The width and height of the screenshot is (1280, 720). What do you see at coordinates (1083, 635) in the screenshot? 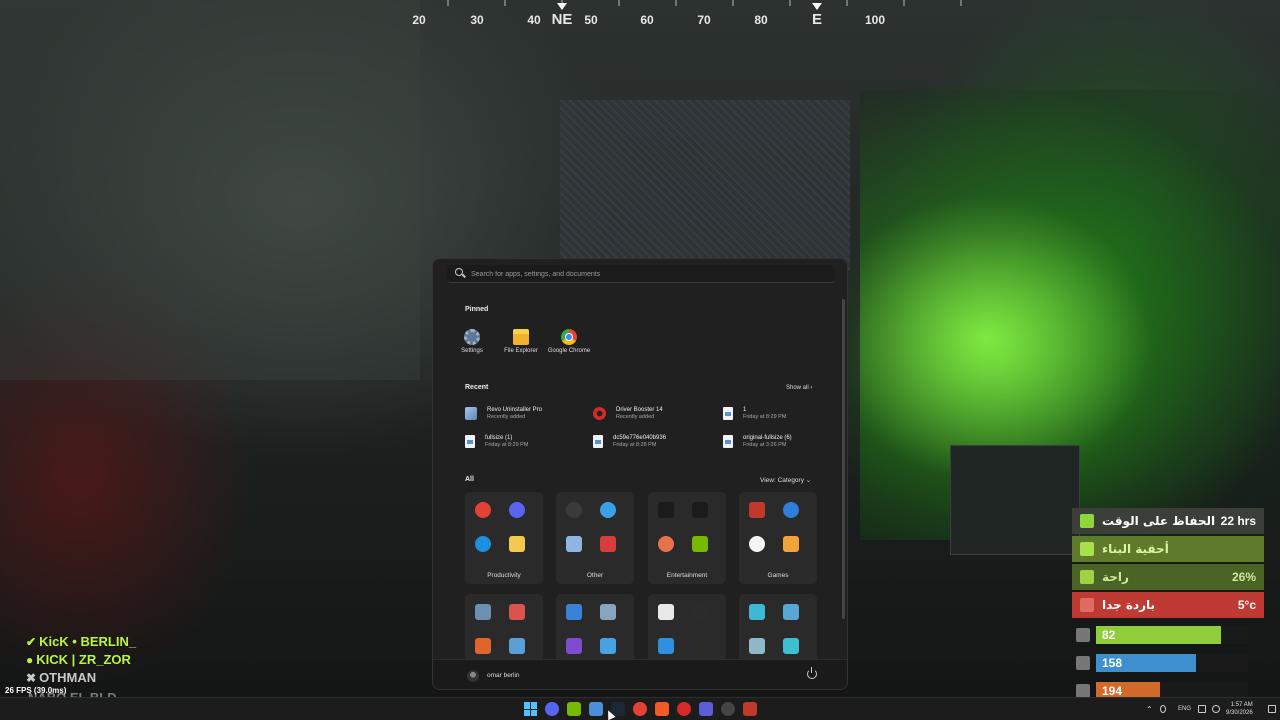
I see `health-icon` at bounding box center [1083, 635].